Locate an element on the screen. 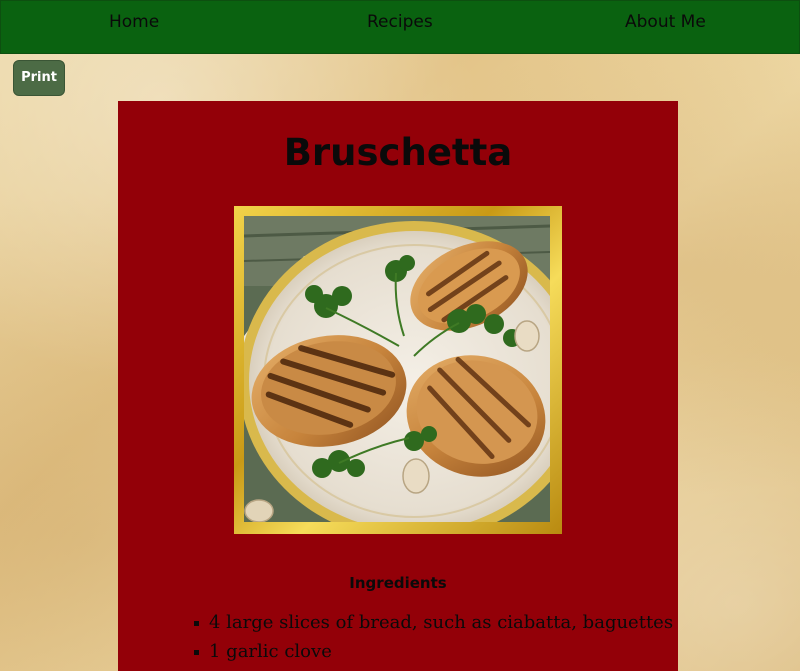 This screenshot has height=671, width=800. ingredients-heading: Ingredients is located at coordinates (398, 583).